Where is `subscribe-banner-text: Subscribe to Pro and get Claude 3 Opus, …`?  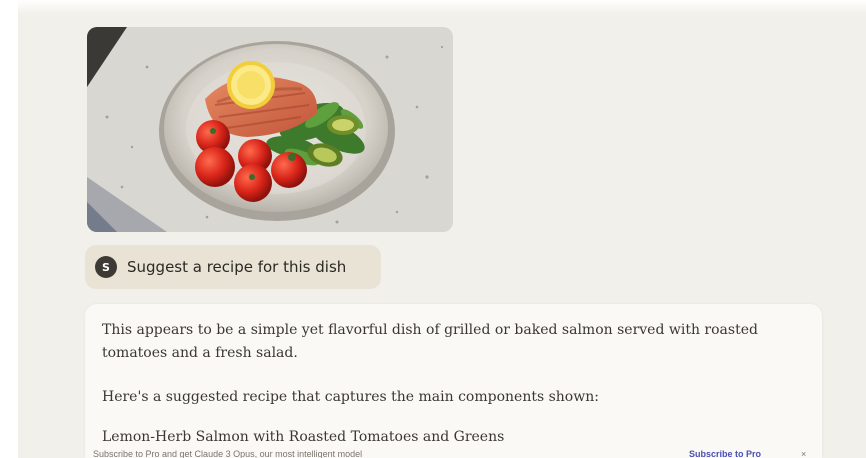
subscribe-banner-text: Subscribe to Pro and get Claude 3 Opus, … is located at coordinates (228, 454).